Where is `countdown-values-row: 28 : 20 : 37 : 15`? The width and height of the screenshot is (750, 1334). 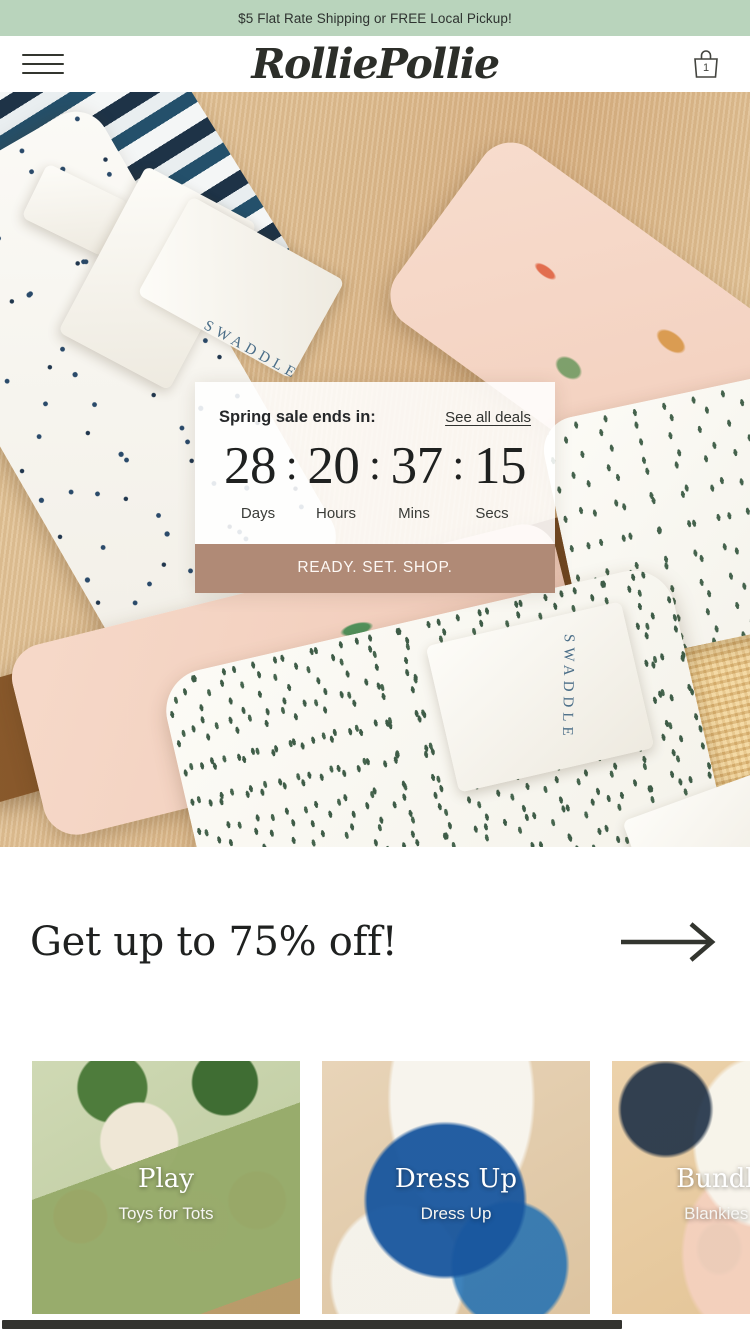 countdown-values-row: 28 : 20 : 37 : 15 is located at coordinates (375, 466).